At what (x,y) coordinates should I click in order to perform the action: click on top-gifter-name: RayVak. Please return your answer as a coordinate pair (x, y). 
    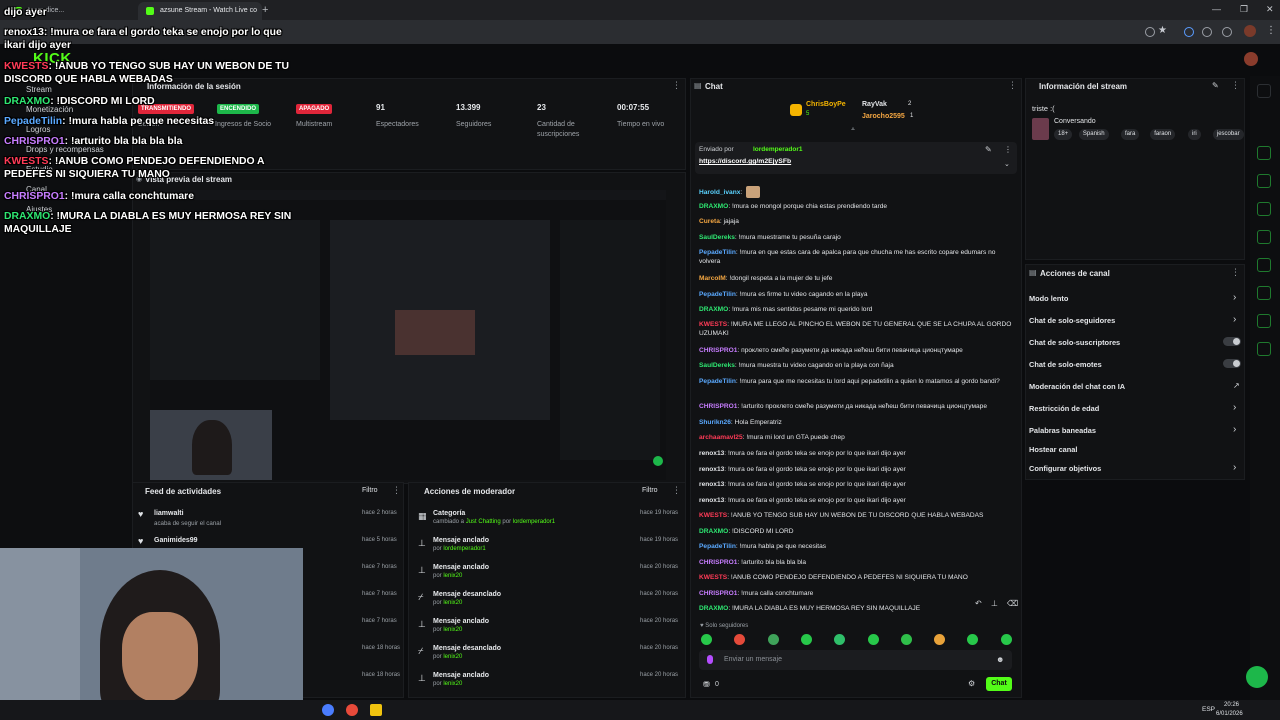
    Looking at the image, I should click on (874, 104).